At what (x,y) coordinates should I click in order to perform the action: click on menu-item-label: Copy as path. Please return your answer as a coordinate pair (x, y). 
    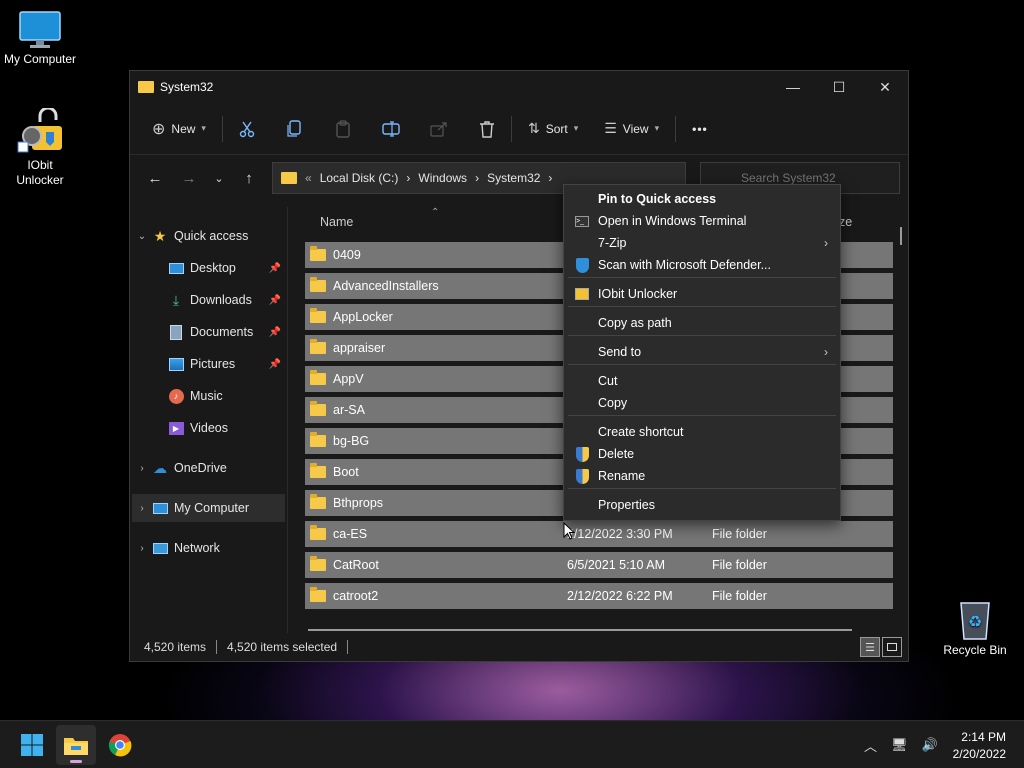
    Looking at the image, I should click on (635, 323).